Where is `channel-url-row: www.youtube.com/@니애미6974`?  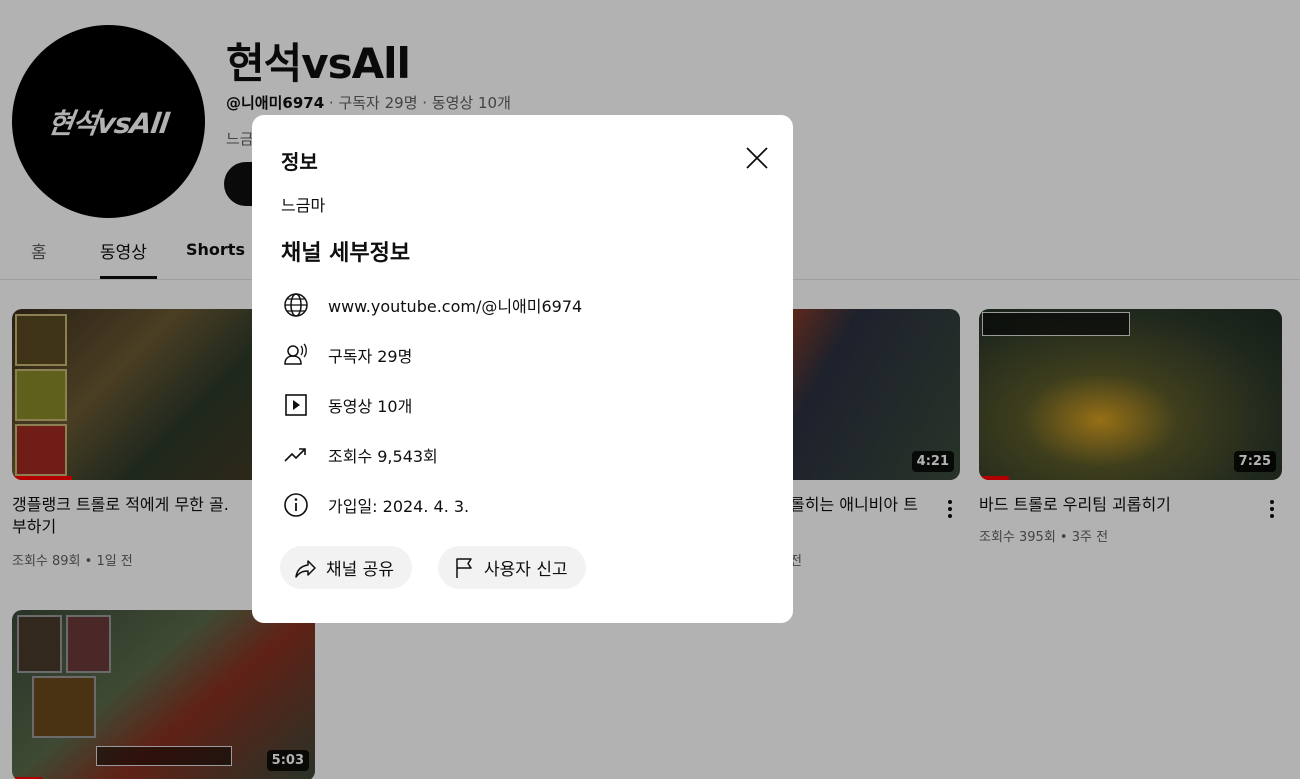 channel-url-row: www.youtube.com/@니애미6974 is located at coordinates (432, 305).